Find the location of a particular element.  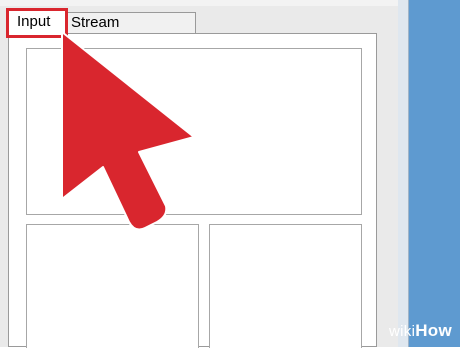

watermark-wiki: wiki is located at coordinates (402, 331).